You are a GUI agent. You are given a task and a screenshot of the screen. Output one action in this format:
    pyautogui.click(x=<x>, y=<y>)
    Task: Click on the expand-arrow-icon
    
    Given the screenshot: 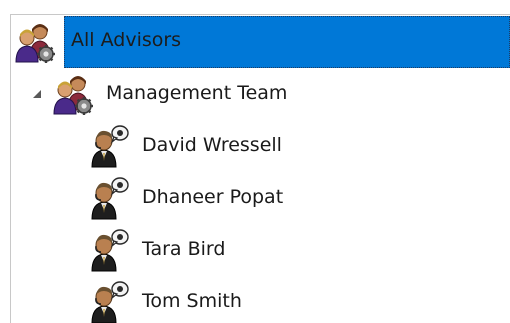 What is the action you would take?
    pyautogui.click(x=37, y=94)
    